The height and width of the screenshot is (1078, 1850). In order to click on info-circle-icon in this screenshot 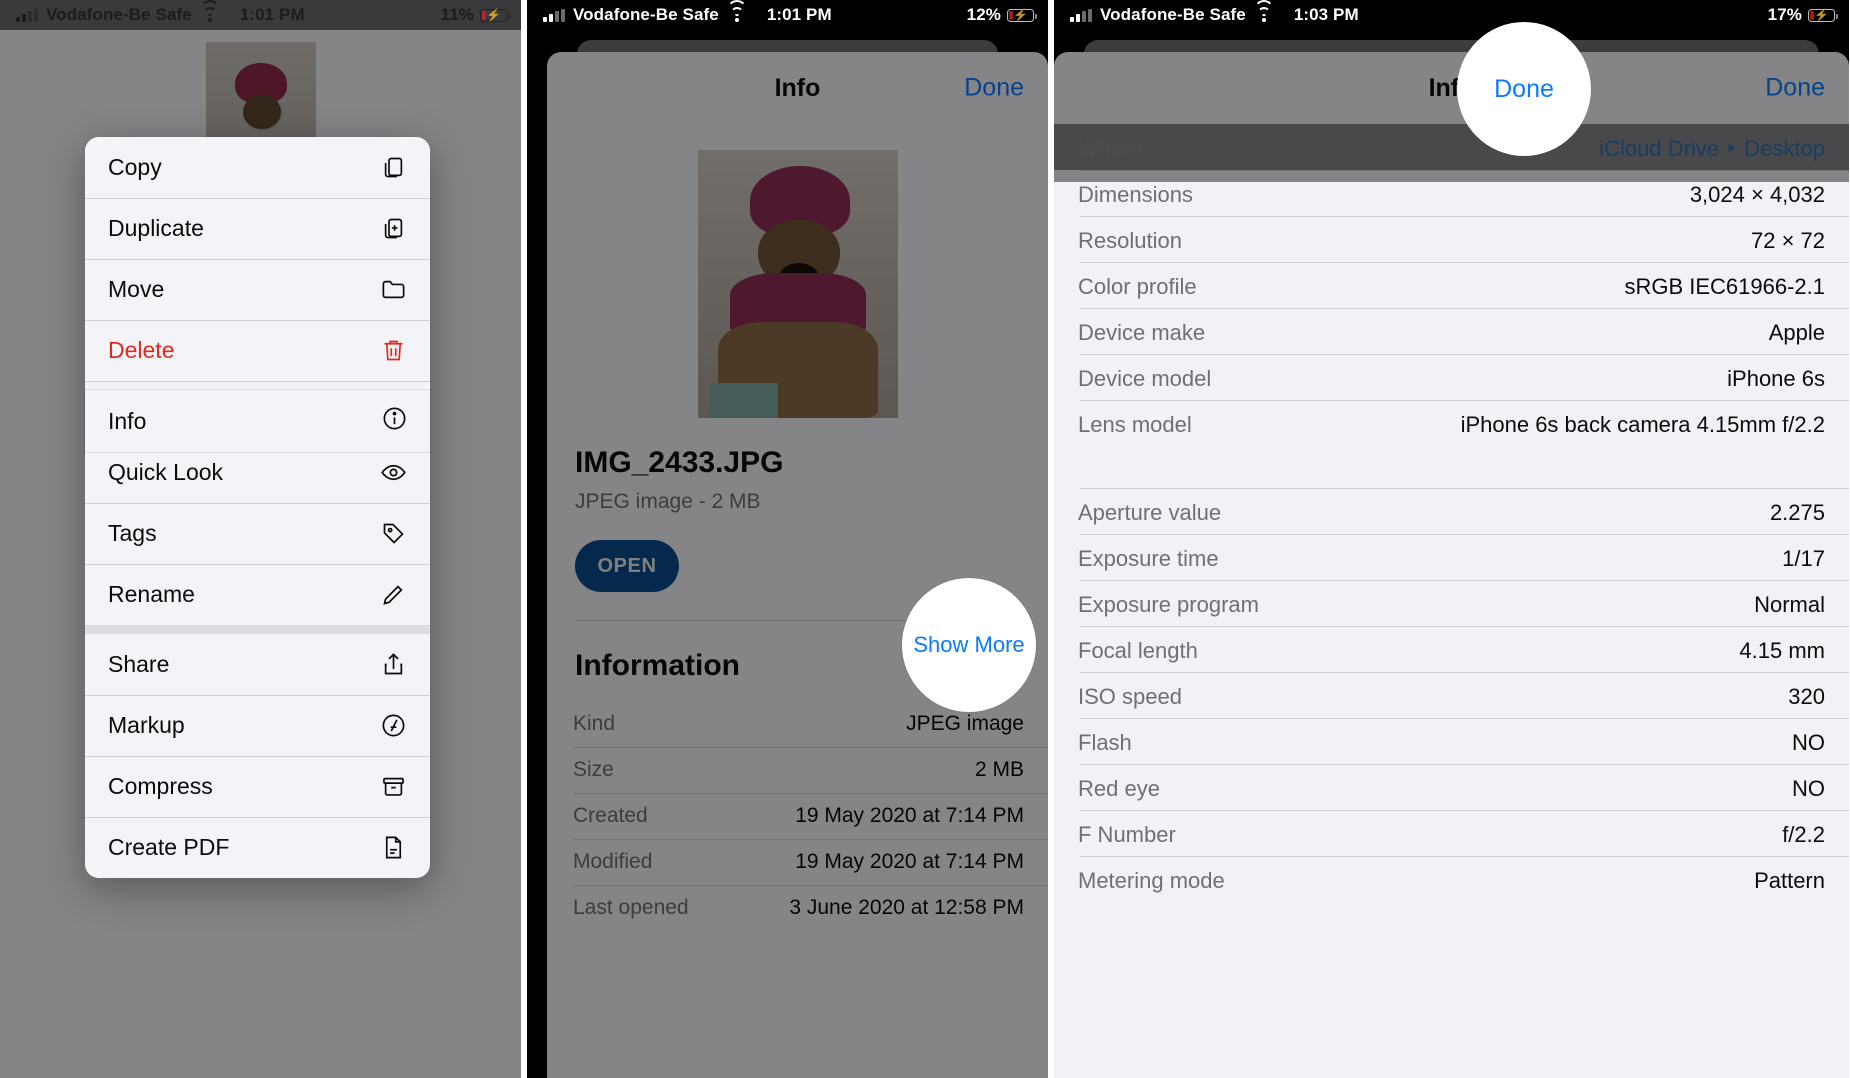, I will do `click(394, 421)`.